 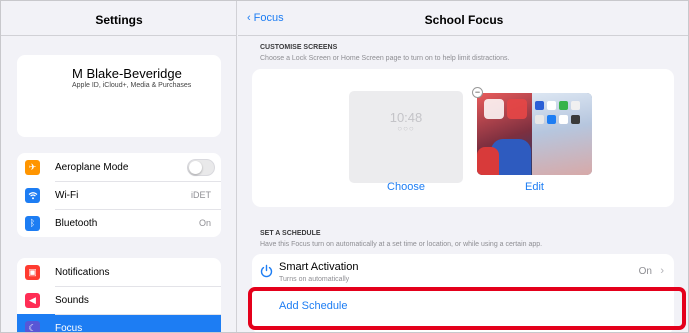 I want to click on sidebar-item-label: Notifications, so click(x=82, y=272).